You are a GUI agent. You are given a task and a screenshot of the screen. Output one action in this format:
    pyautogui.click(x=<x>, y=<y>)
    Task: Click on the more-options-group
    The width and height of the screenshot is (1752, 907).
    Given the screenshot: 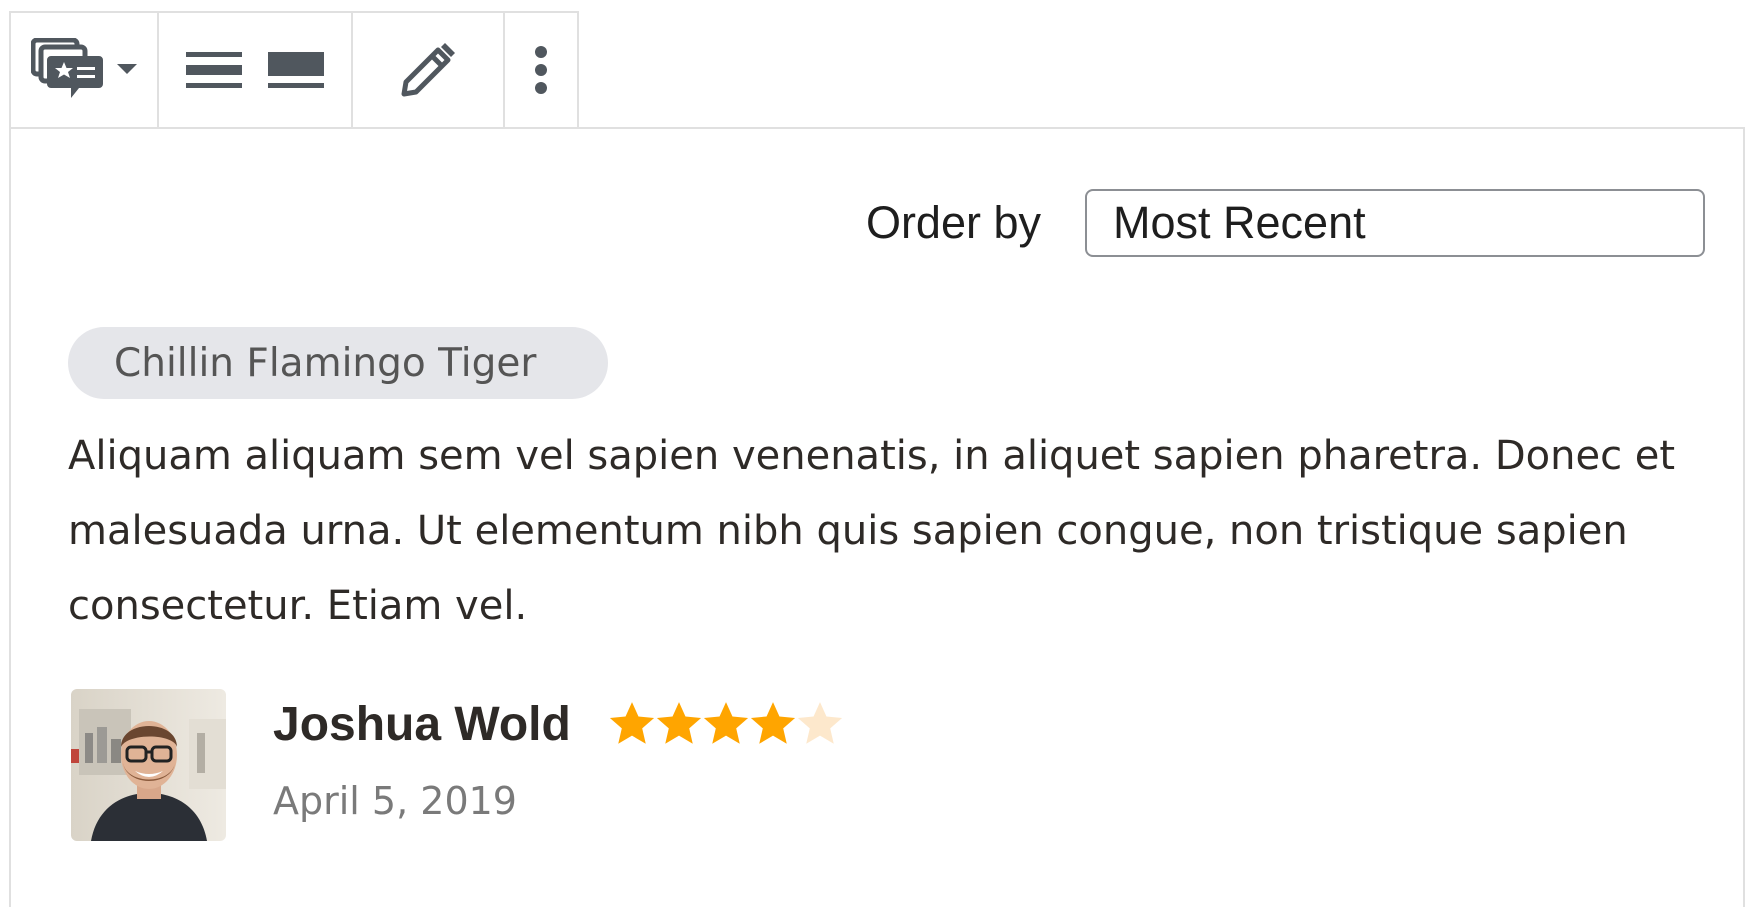 What is the action you would take?
    pyautogui.click(x=541, y=70)
    